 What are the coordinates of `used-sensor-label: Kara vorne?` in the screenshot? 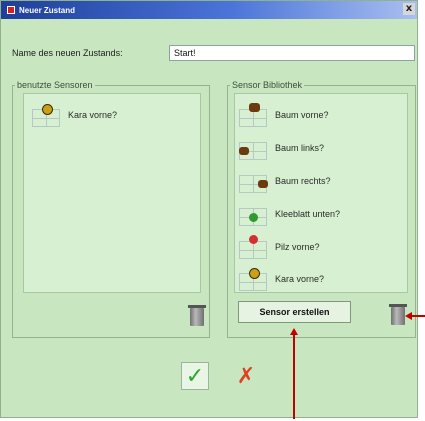 It's located at (93, 115).